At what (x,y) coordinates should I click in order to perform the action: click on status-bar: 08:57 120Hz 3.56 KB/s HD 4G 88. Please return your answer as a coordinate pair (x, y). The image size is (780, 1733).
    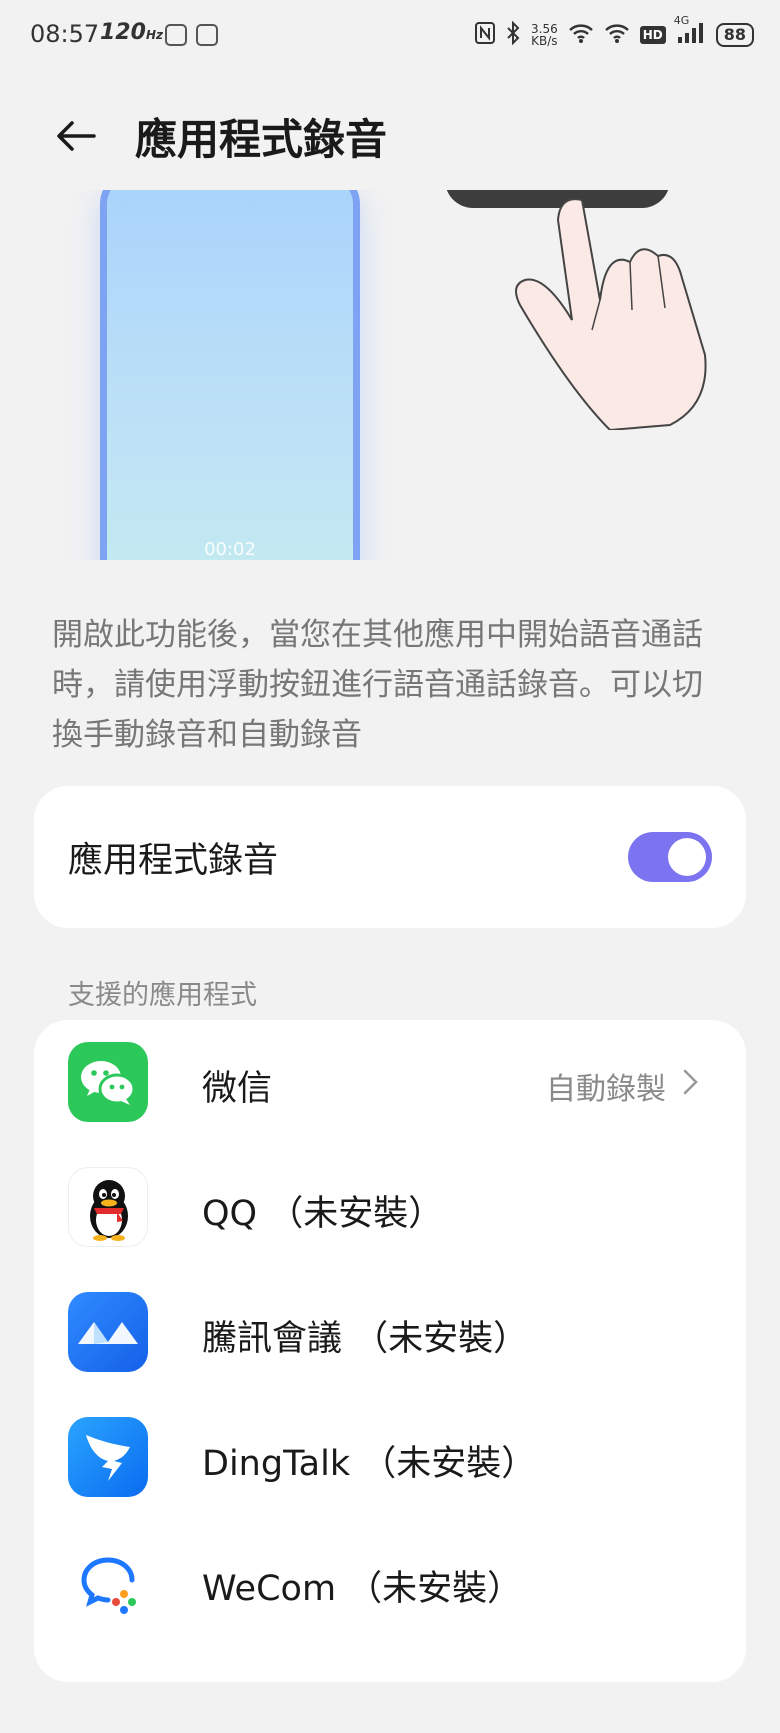
    Looking at the image, I should click on (390, 35).